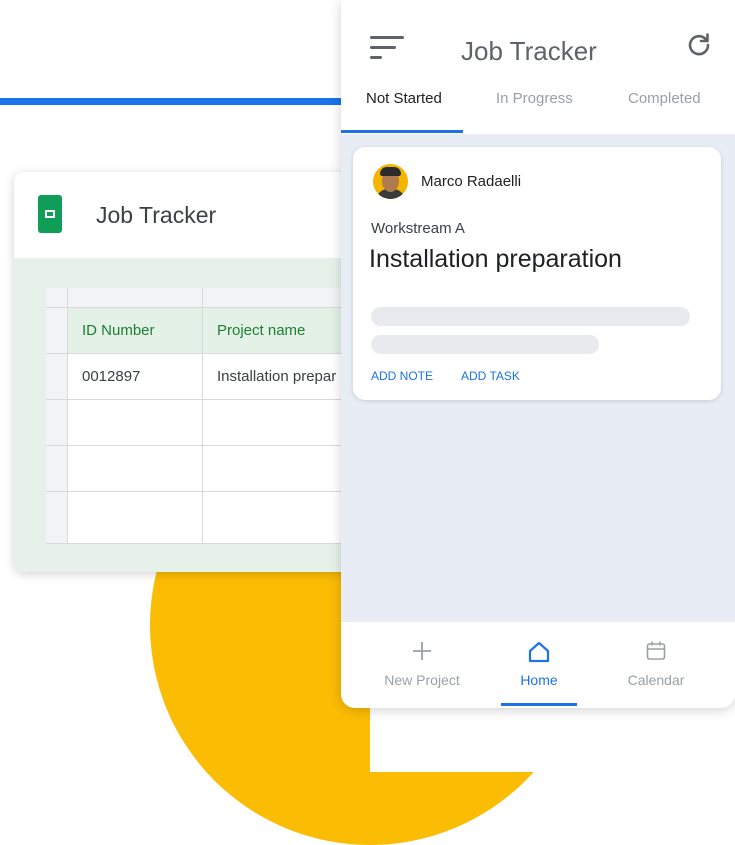  I want to click on app-title: Job Tracker, so click(529, 51).